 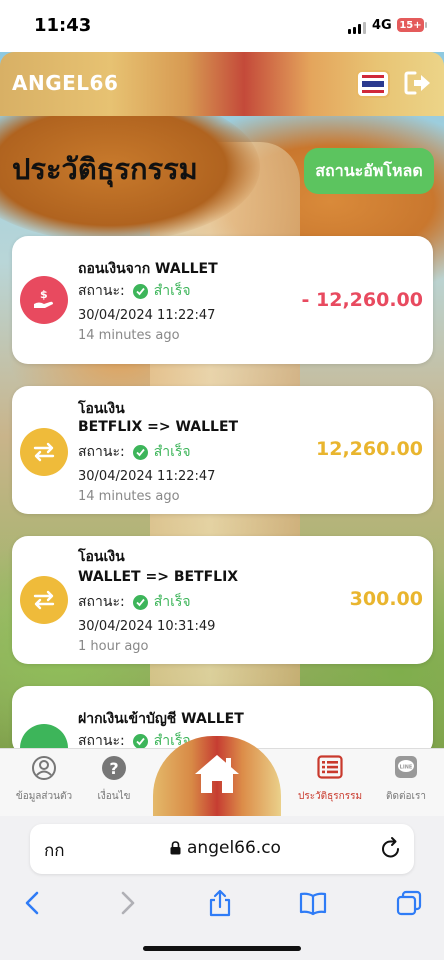 I want to click on withdraw-hand-dollar-icon: $, so click(x=44, y=300).